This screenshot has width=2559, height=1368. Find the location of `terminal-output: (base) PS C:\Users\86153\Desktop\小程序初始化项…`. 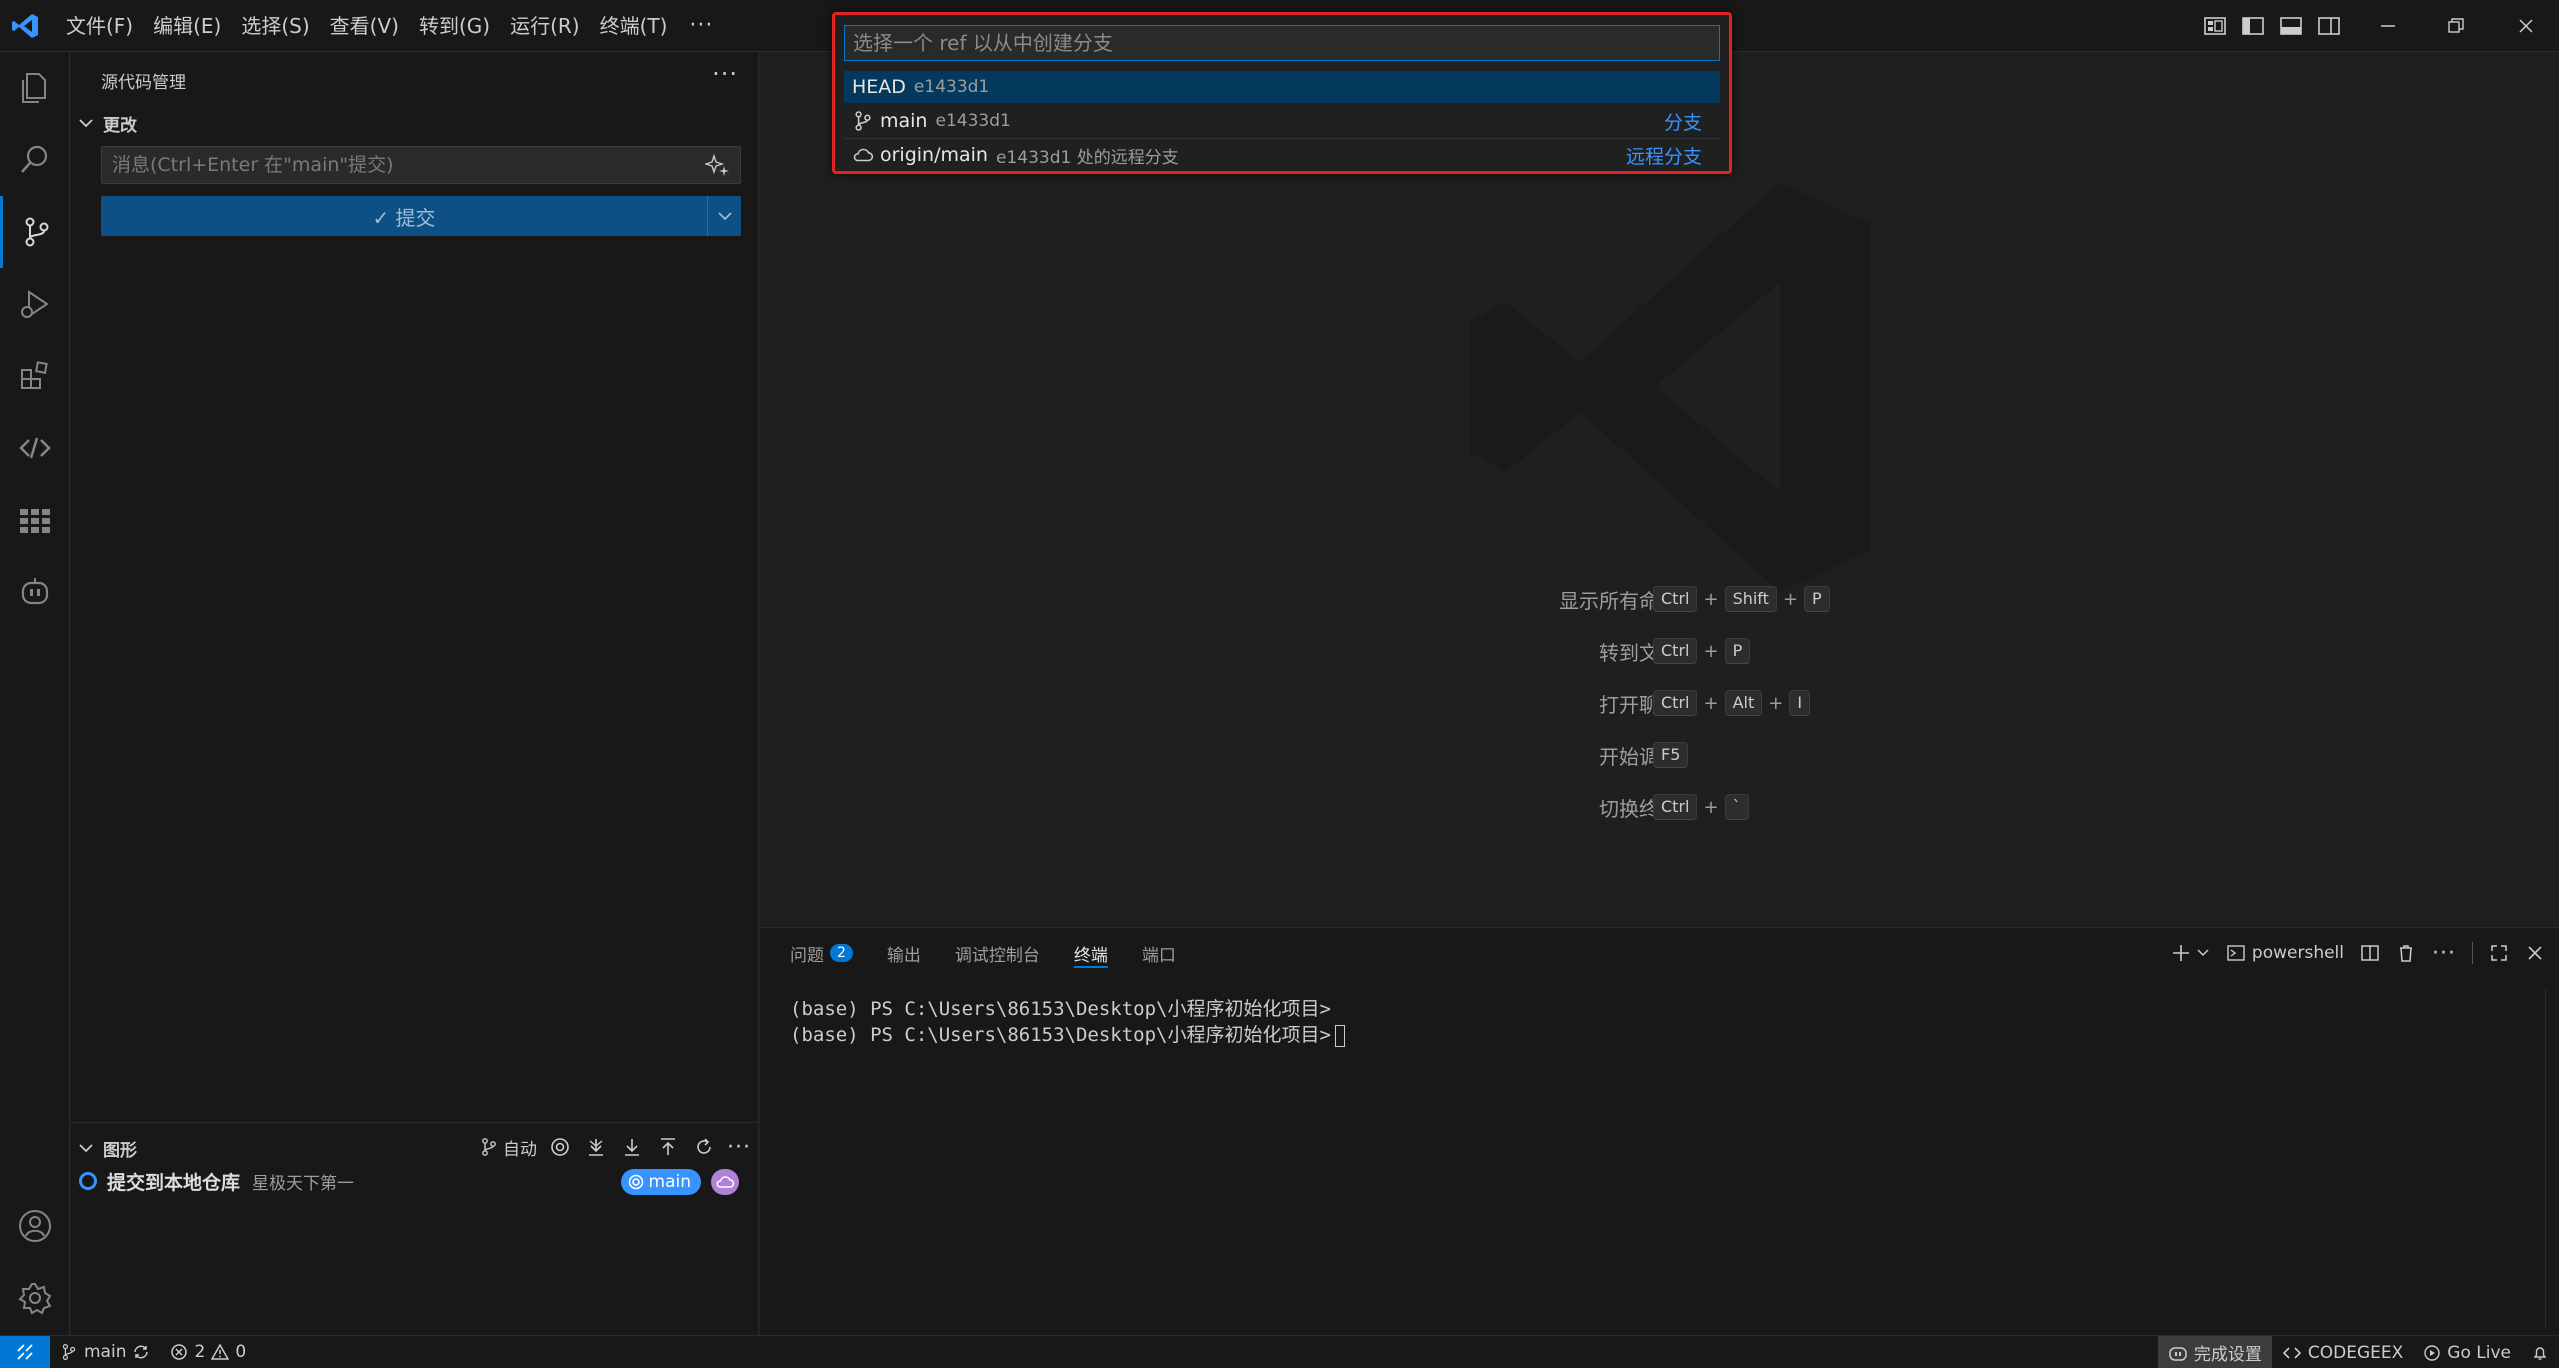

terminal-output: (base) PS C:\Users\86153\Desktop\小程序初始化项… is located at coordinates (1067, 1022).